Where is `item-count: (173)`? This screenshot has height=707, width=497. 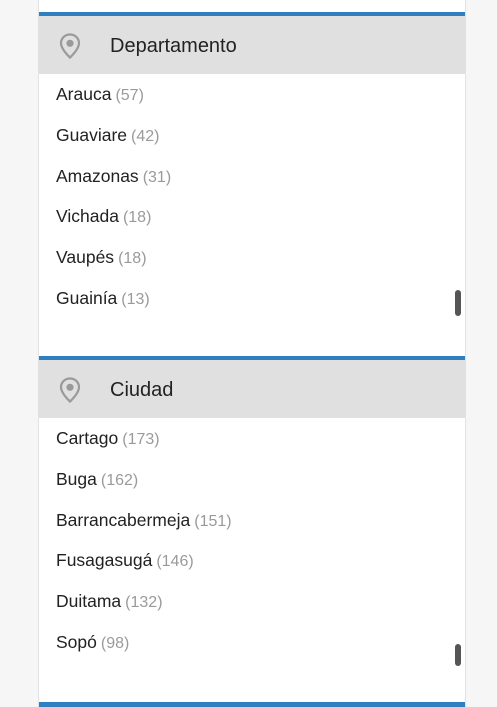
item-count: (173) is located at coordinates (141, 439).